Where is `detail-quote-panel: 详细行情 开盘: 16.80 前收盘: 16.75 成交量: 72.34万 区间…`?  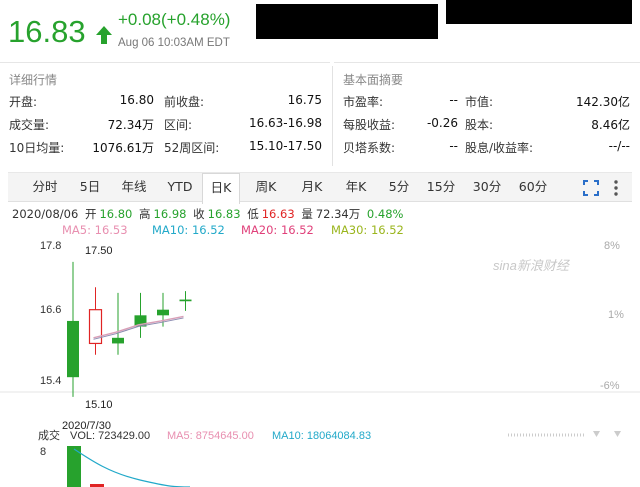 detail-quote-panel: 详细行情 开盘: 16.80 前收盘: 16.75 成交量: 72.34万 区间… is located at coordinates (165, 115).